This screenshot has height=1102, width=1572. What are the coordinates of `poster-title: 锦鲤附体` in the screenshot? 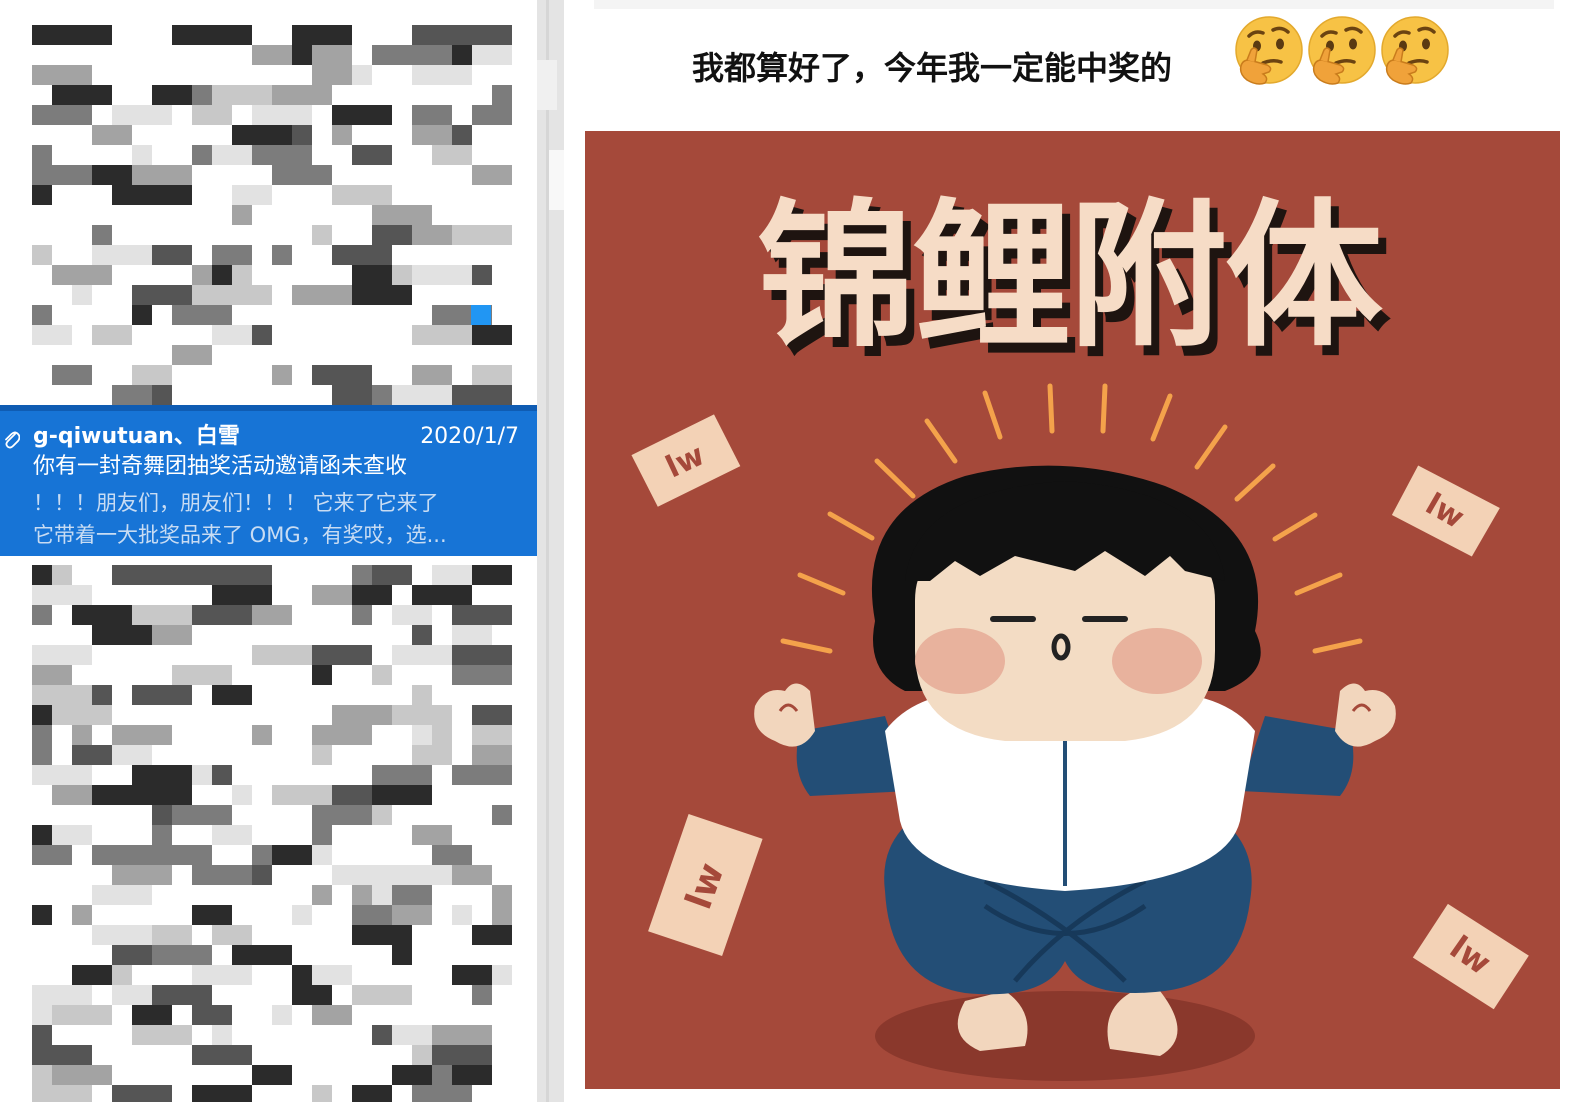 It's located at (1070, 277).